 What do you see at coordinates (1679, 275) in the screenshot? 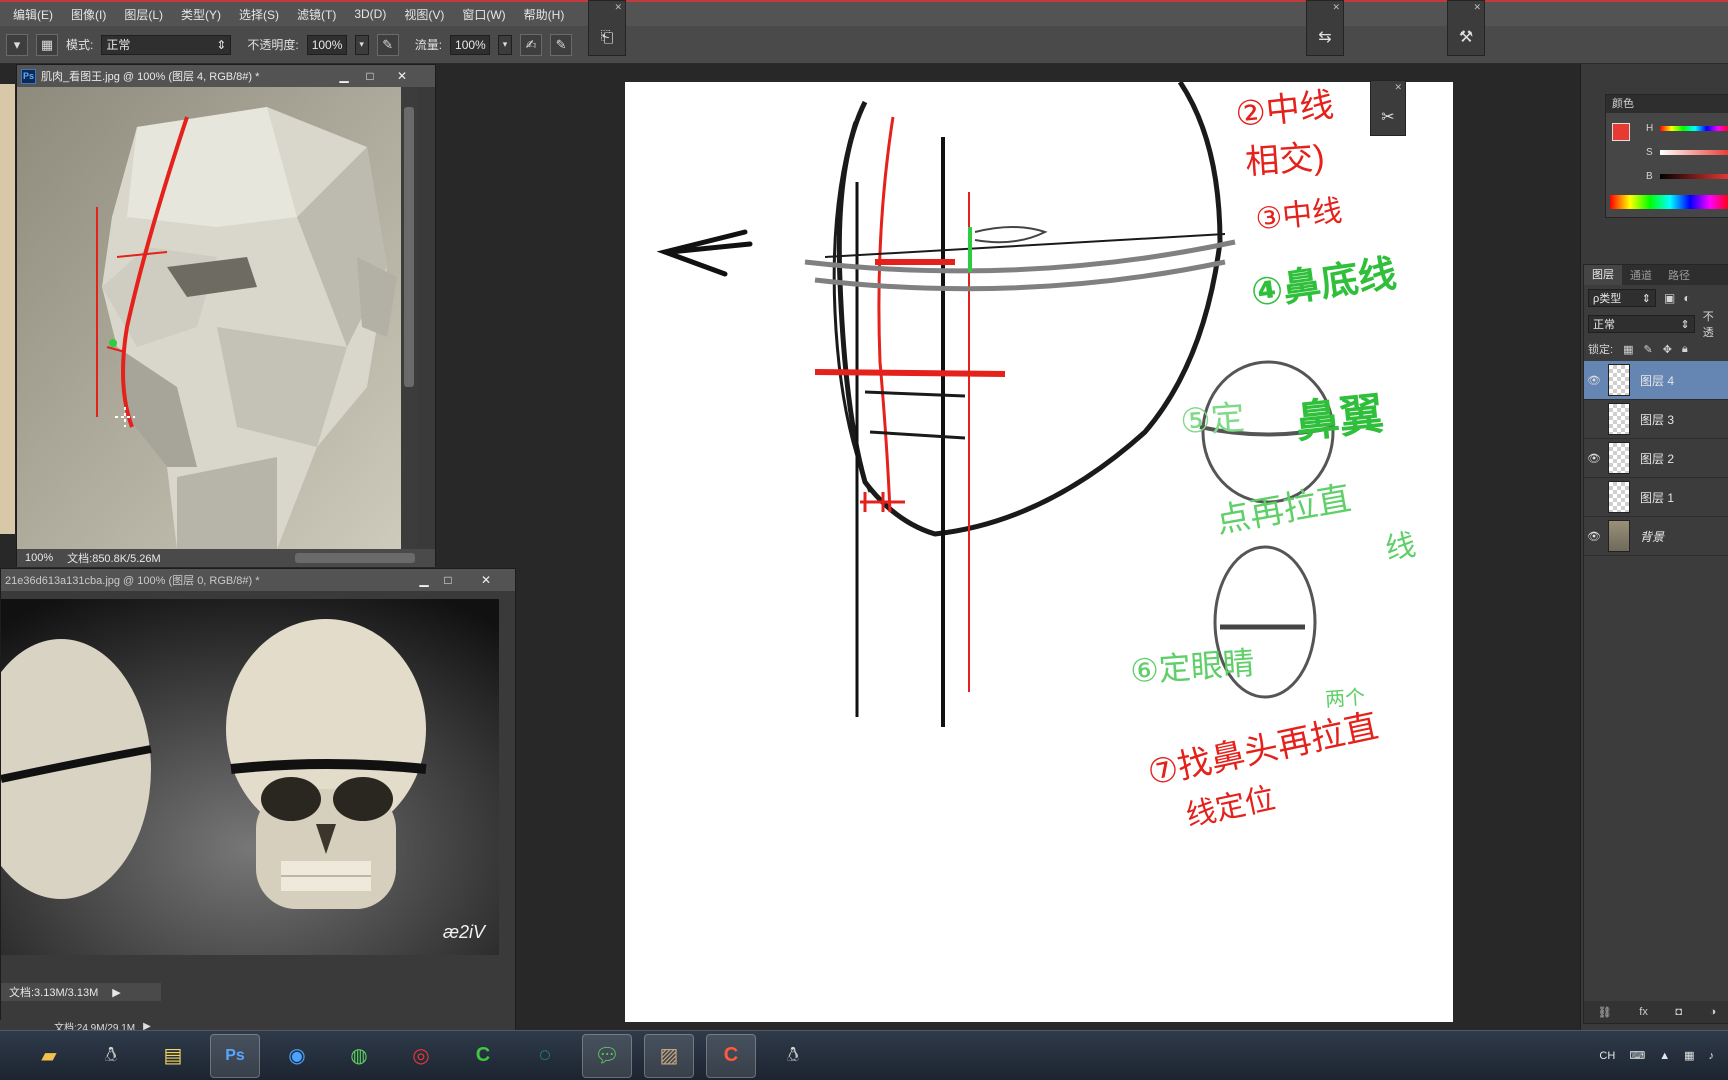
I see `tab-paths: 路径` at bounding box center [1679, 275].